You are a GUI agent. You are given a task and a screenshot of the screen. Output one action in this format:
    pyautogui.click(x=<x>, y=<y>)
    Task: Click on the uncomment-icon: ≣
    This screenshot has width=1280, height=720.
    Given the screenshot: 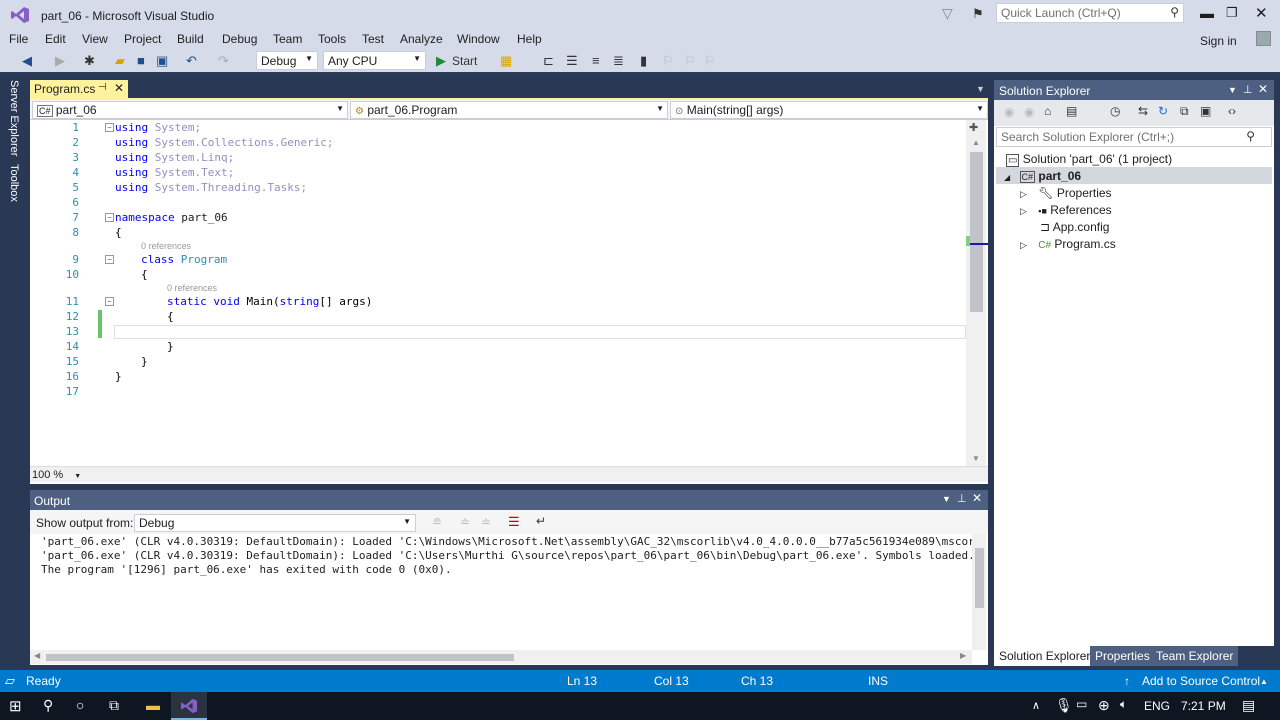 What is the action you would take?
    pyautogui.click(x=618, y=61)
    